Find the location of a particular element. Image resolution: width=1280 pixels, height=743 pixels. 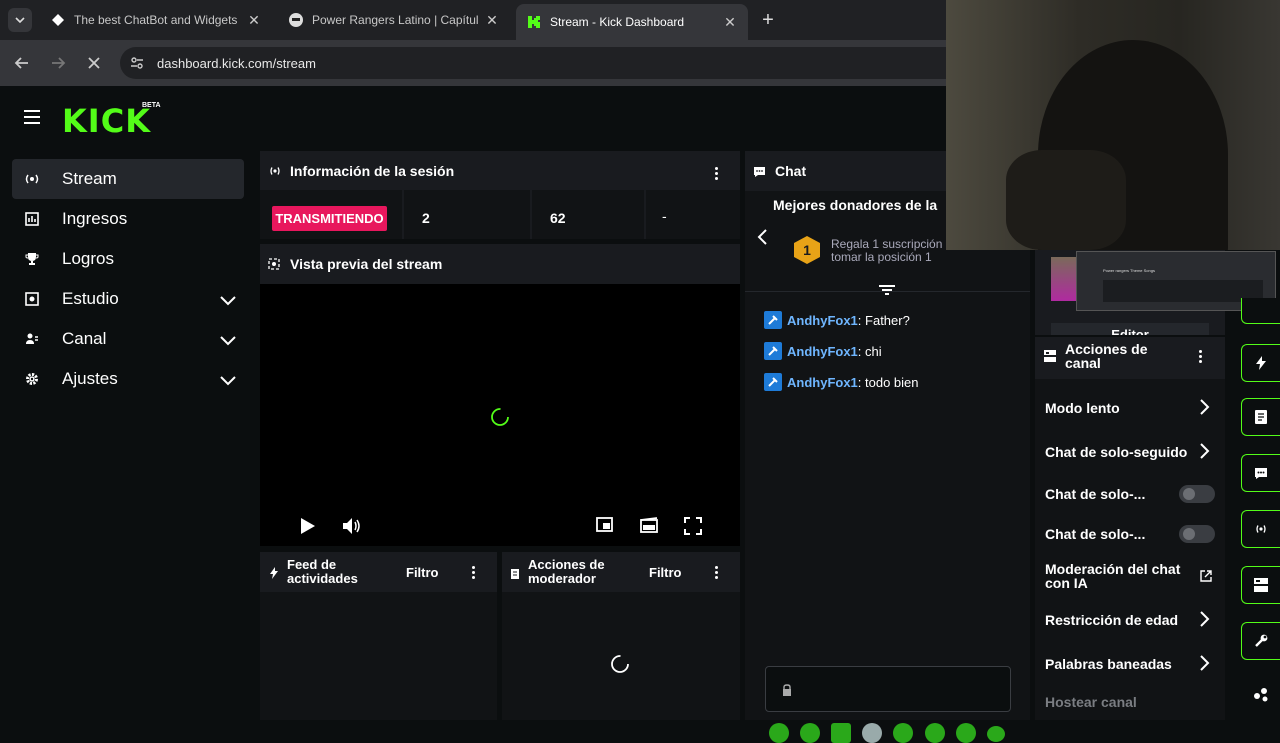

chat-message: AndhyFox1 : chi is located at coordinates (823, 351).